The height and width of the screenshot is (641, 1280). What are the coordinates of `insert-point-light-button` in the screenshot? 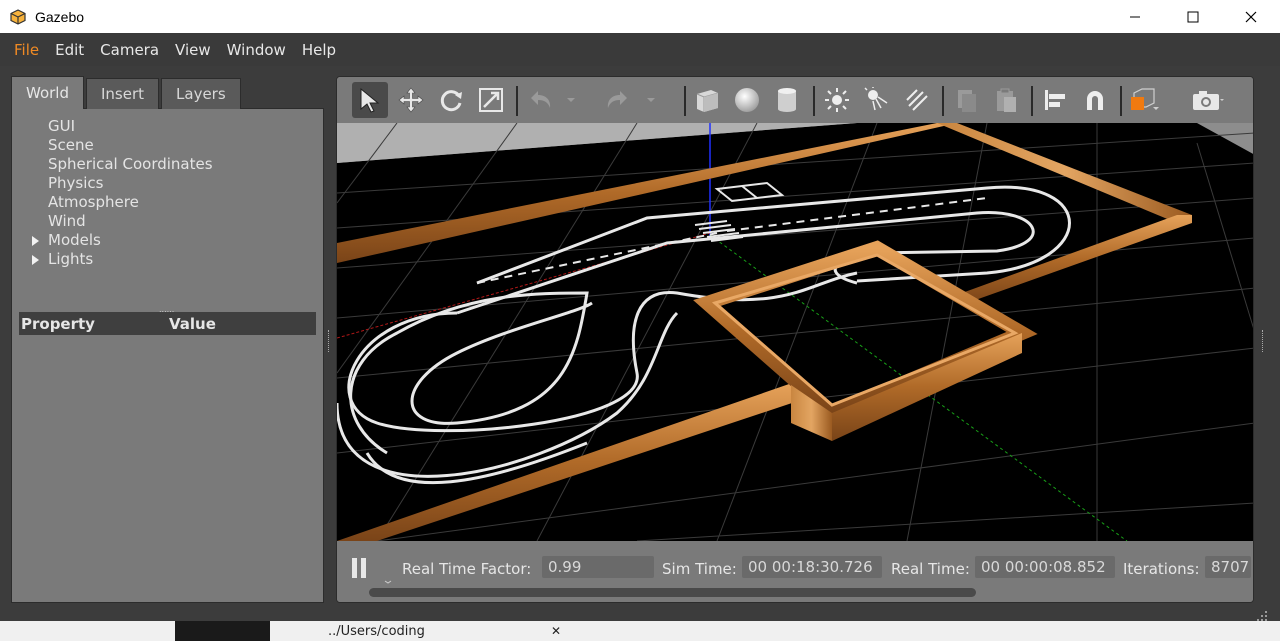 It's located at (837, 100).